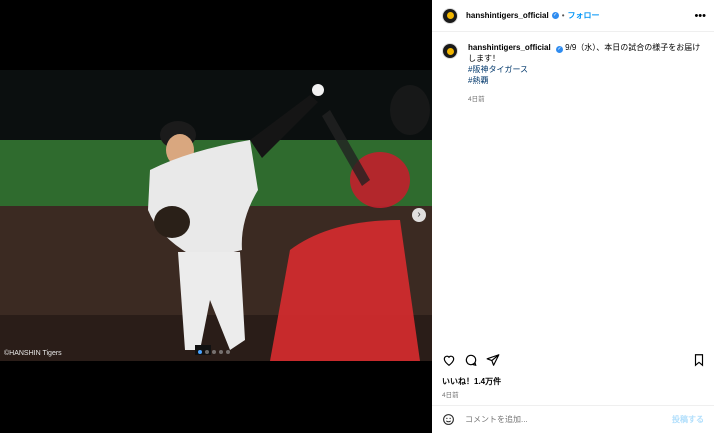  Describe the element at coordinates (449, 360) in the screenshot. I see `heart-icon` at that location.